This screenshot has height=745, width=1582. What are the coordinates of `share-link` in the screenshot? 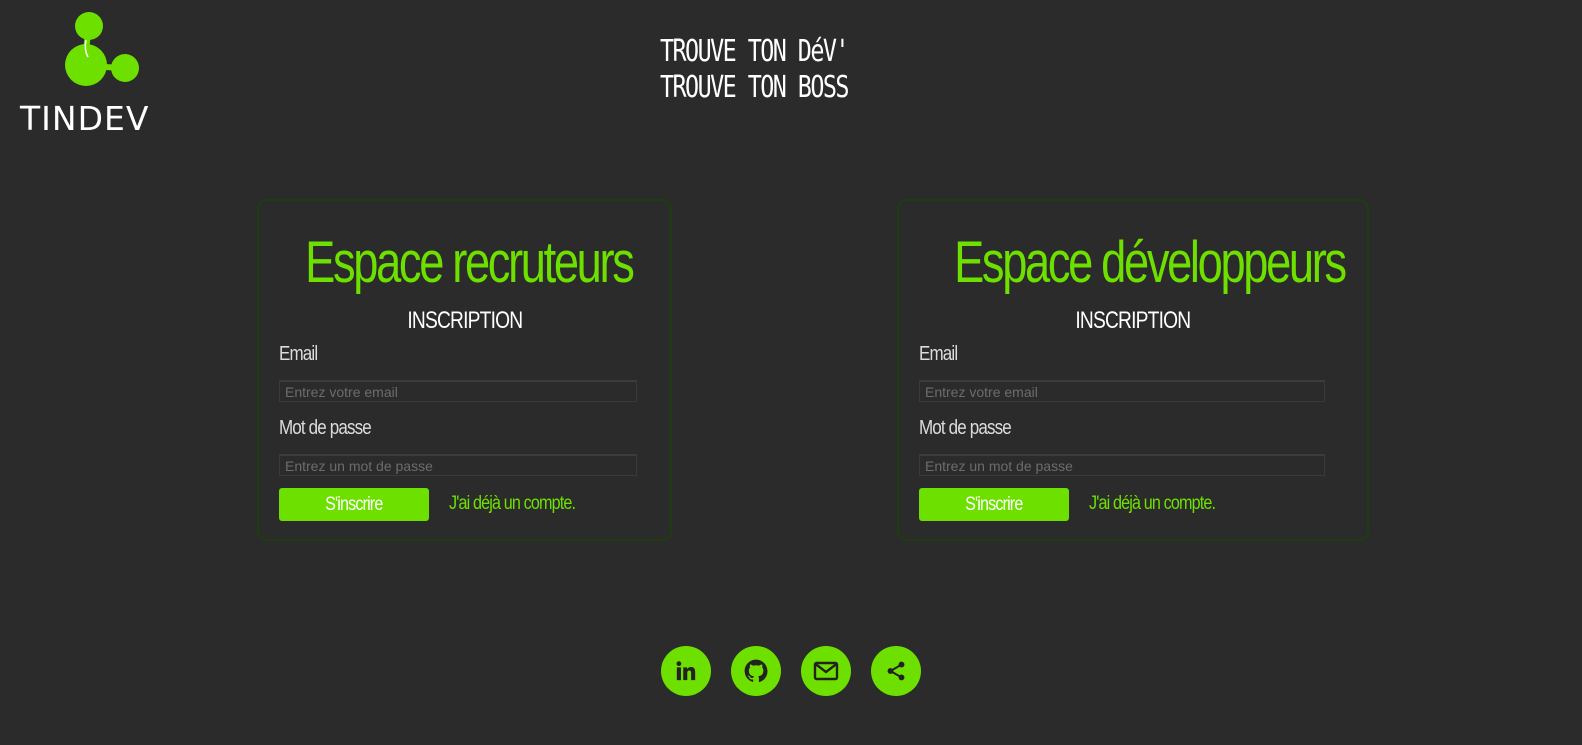 It's located at (896, 671).